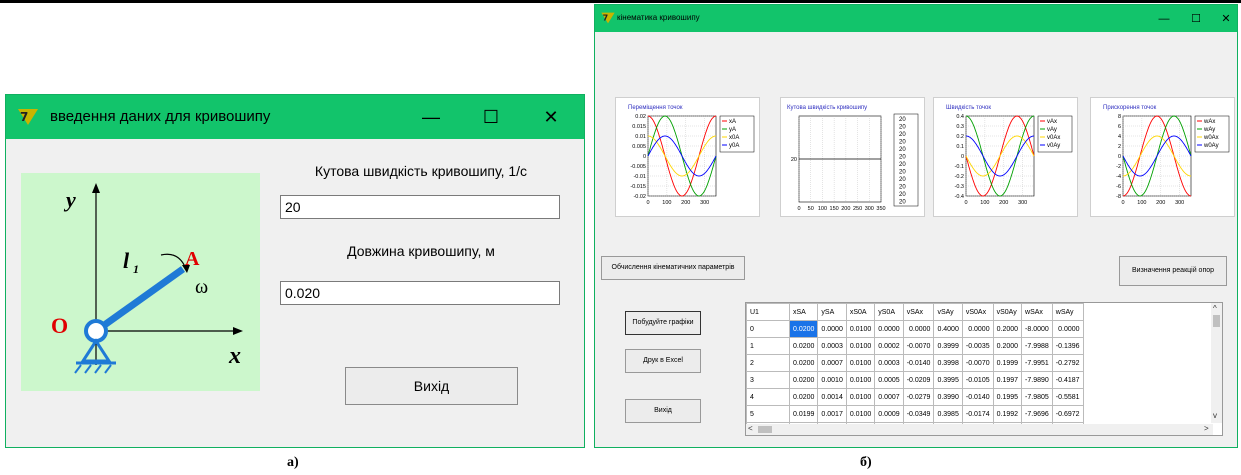  I want to click on table-cell: 0.0014, so click(832, 397).